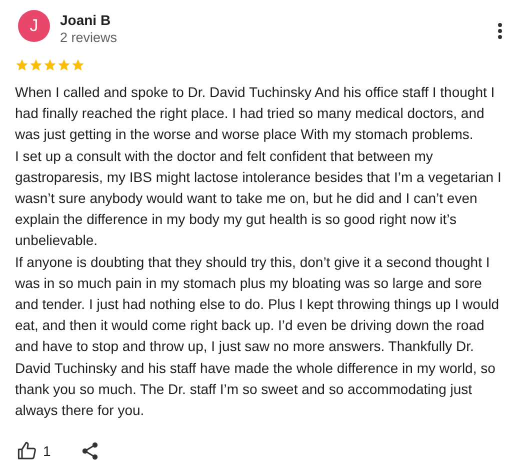  Describe the element at coordinates (89, 450) in the screenshot. I see `share-icon` at that location.